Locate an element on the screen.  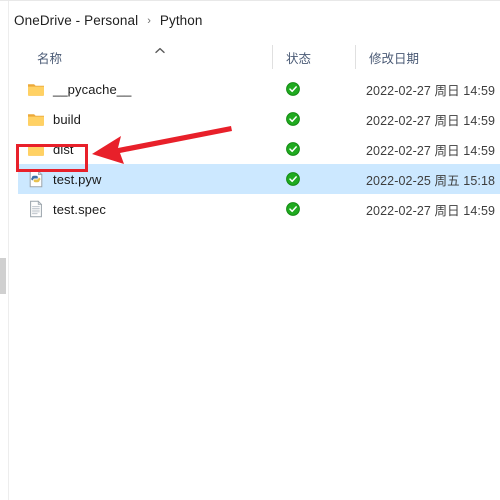
column-header-row: 名称 状态 修改日期 is located at coordinates (254, 57).